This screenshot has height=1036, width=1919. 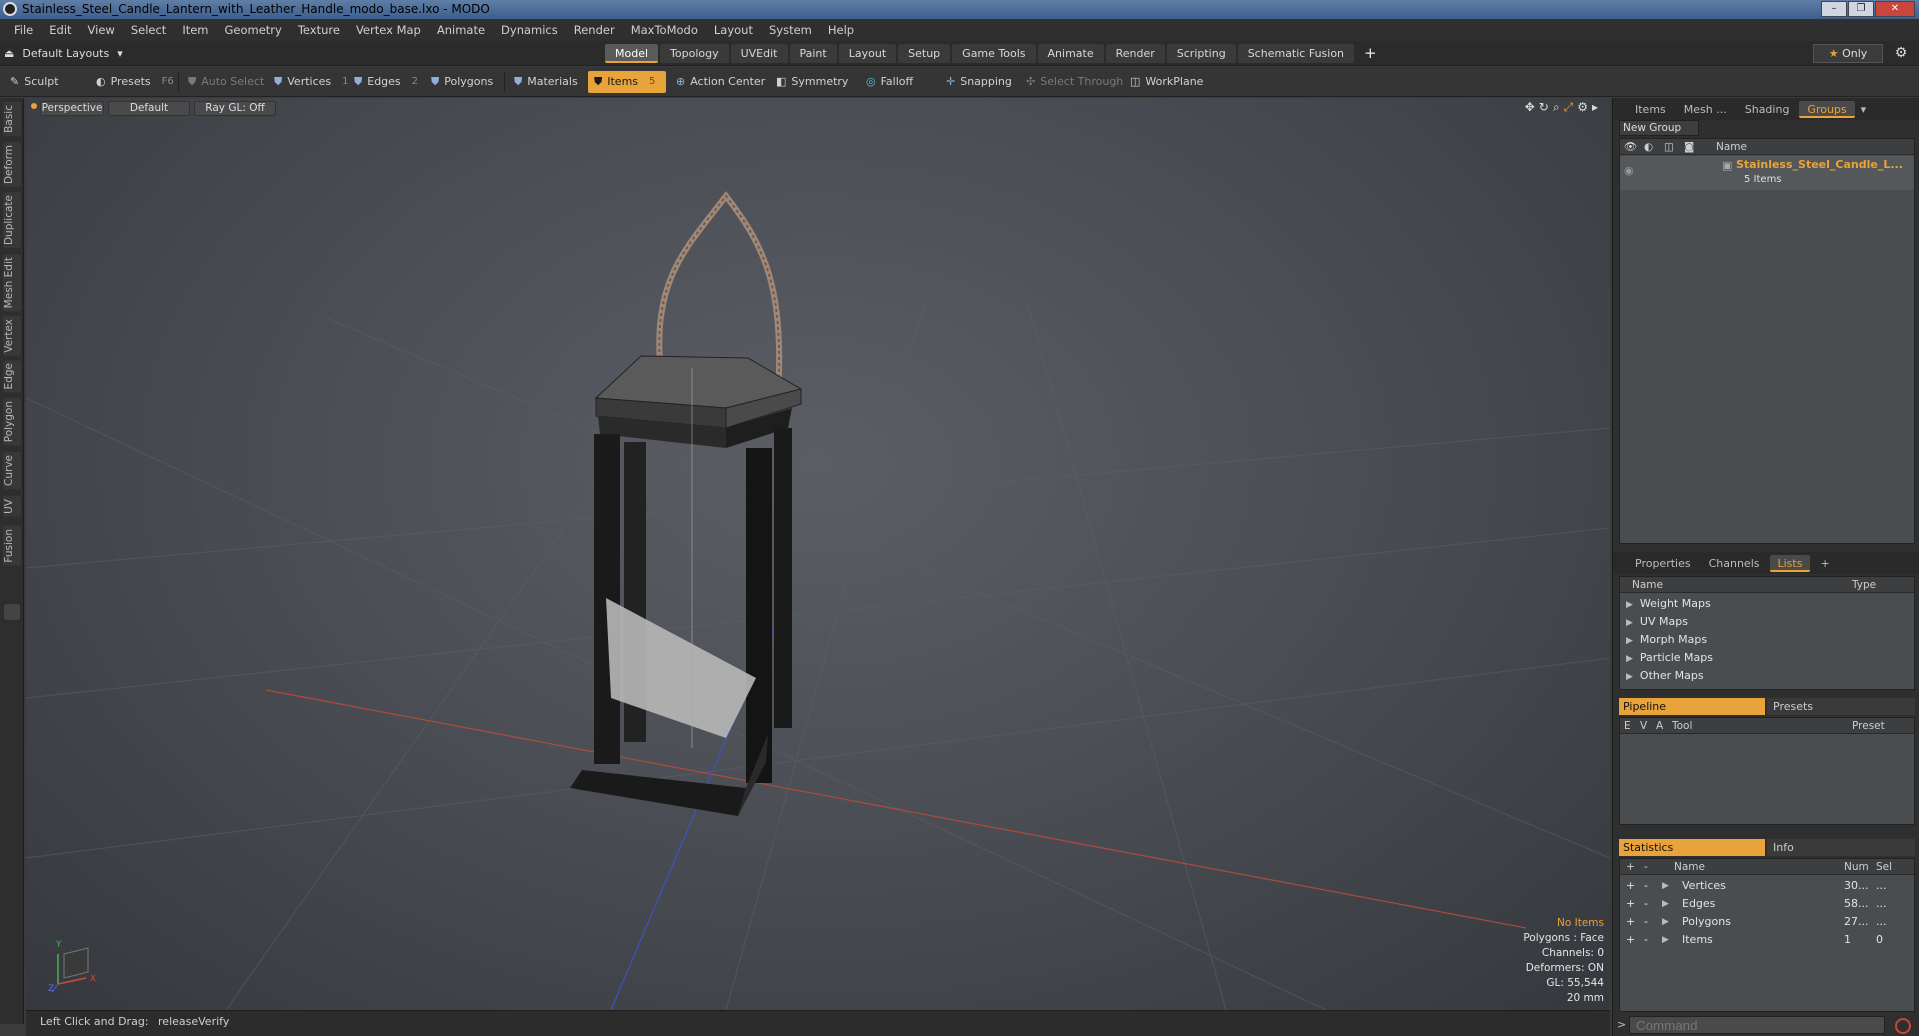 What do you see at coordinates (60, 30) in the screenshot?
I see `menu-edit: Edit` at bounding box center [60, 30].